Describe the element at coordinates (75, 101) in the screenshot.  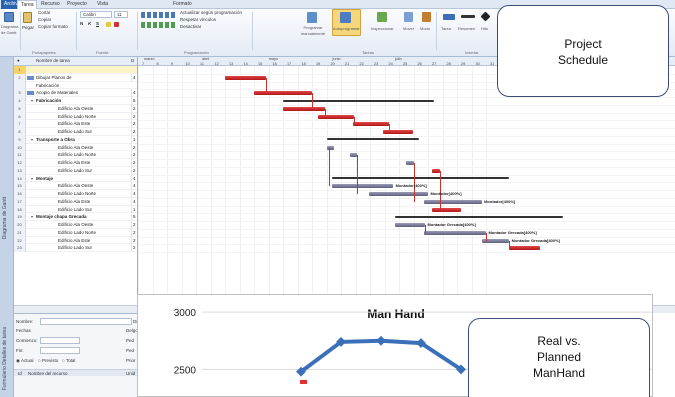
I see `table-row: 4 Fabricación ▾ 5` at that location.